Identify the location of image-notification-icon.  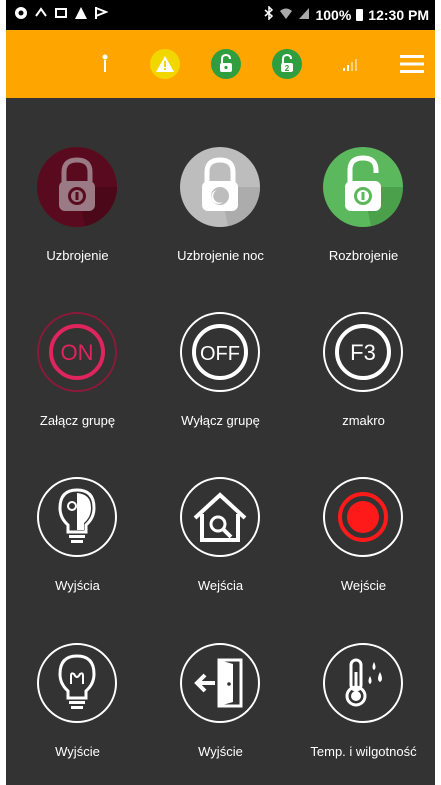
(61, 13).